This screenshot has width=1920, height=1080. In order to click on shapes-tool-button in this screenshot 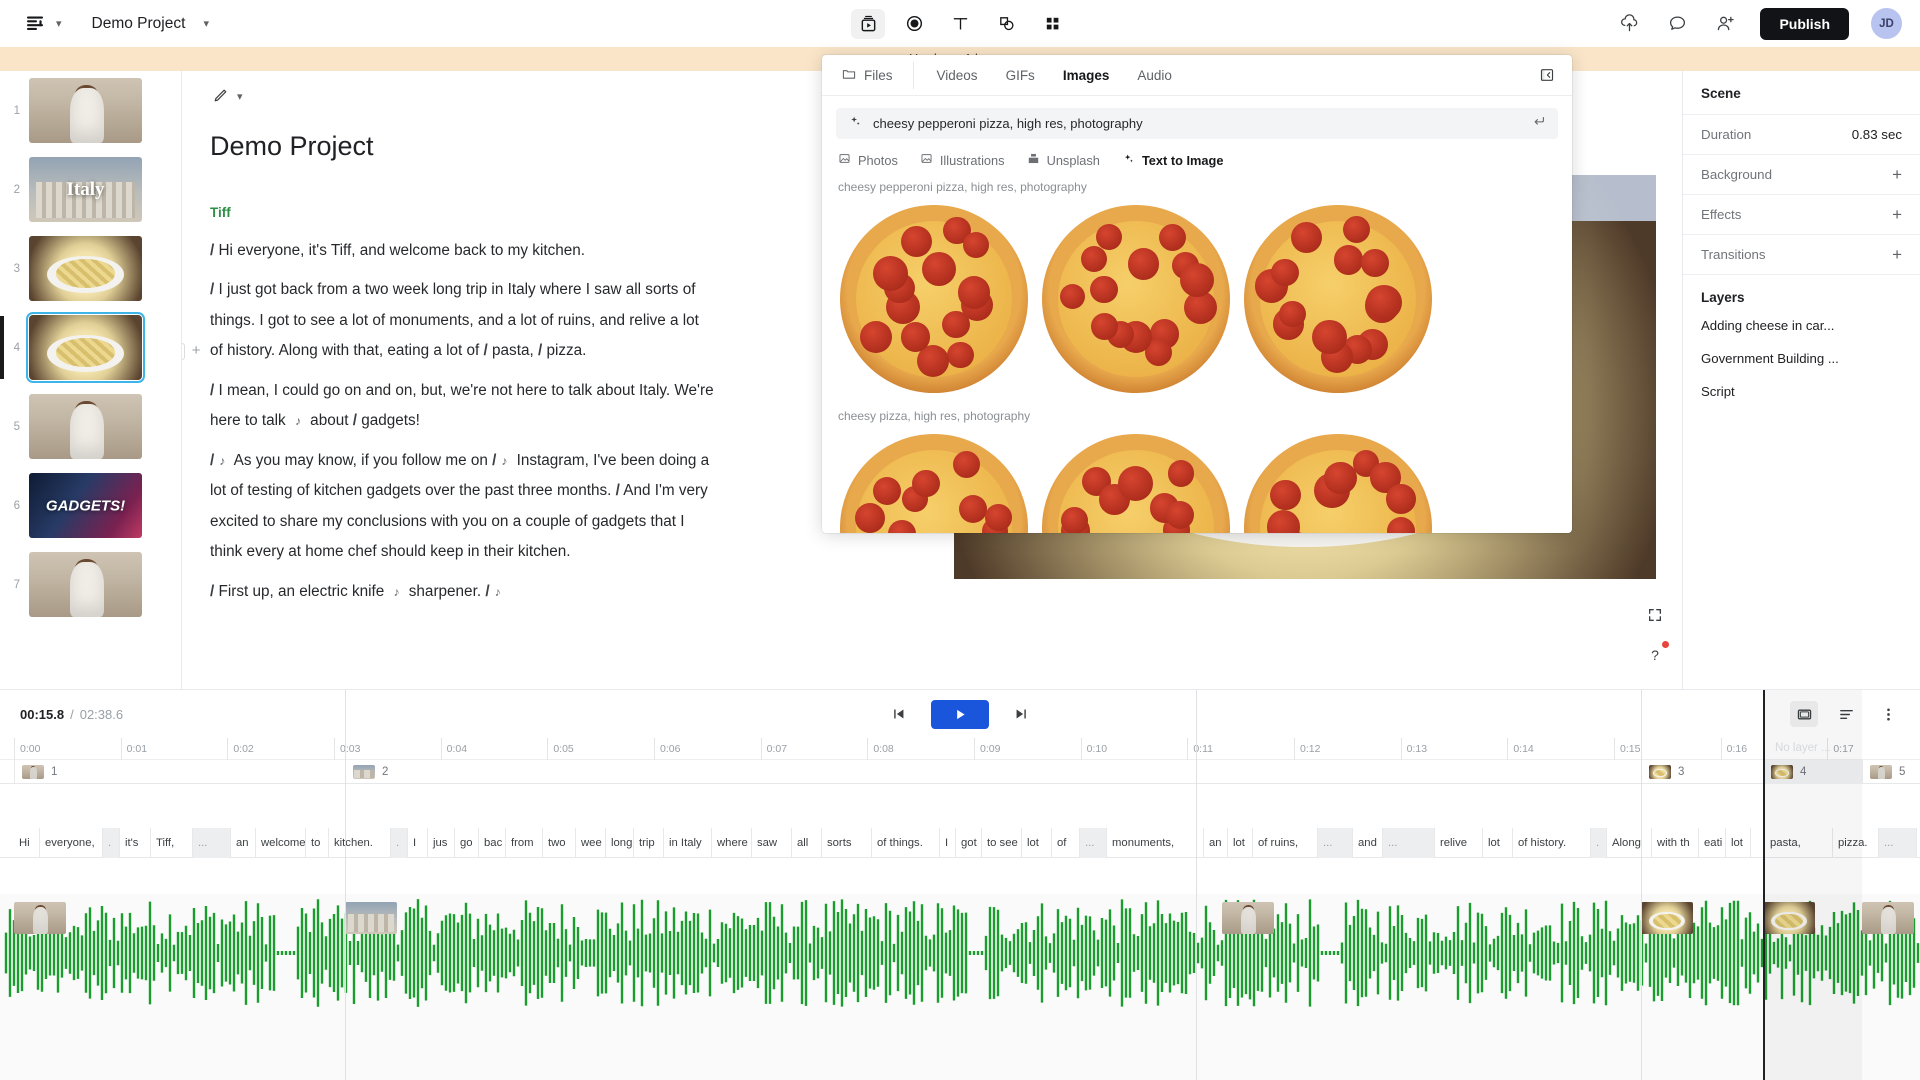, I will do `click(1006, 24)`.